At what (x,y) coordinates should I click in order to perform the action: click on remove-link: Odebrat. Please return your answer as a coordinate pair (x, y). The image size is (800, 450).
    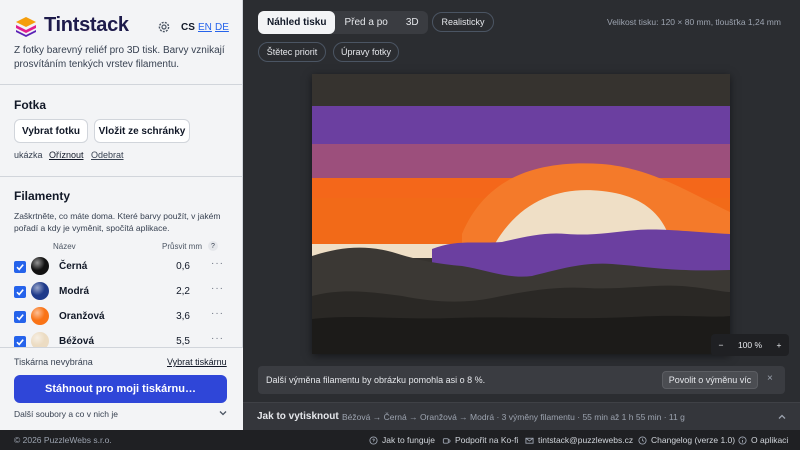
    Looking at the image, I should click on (107, 155).